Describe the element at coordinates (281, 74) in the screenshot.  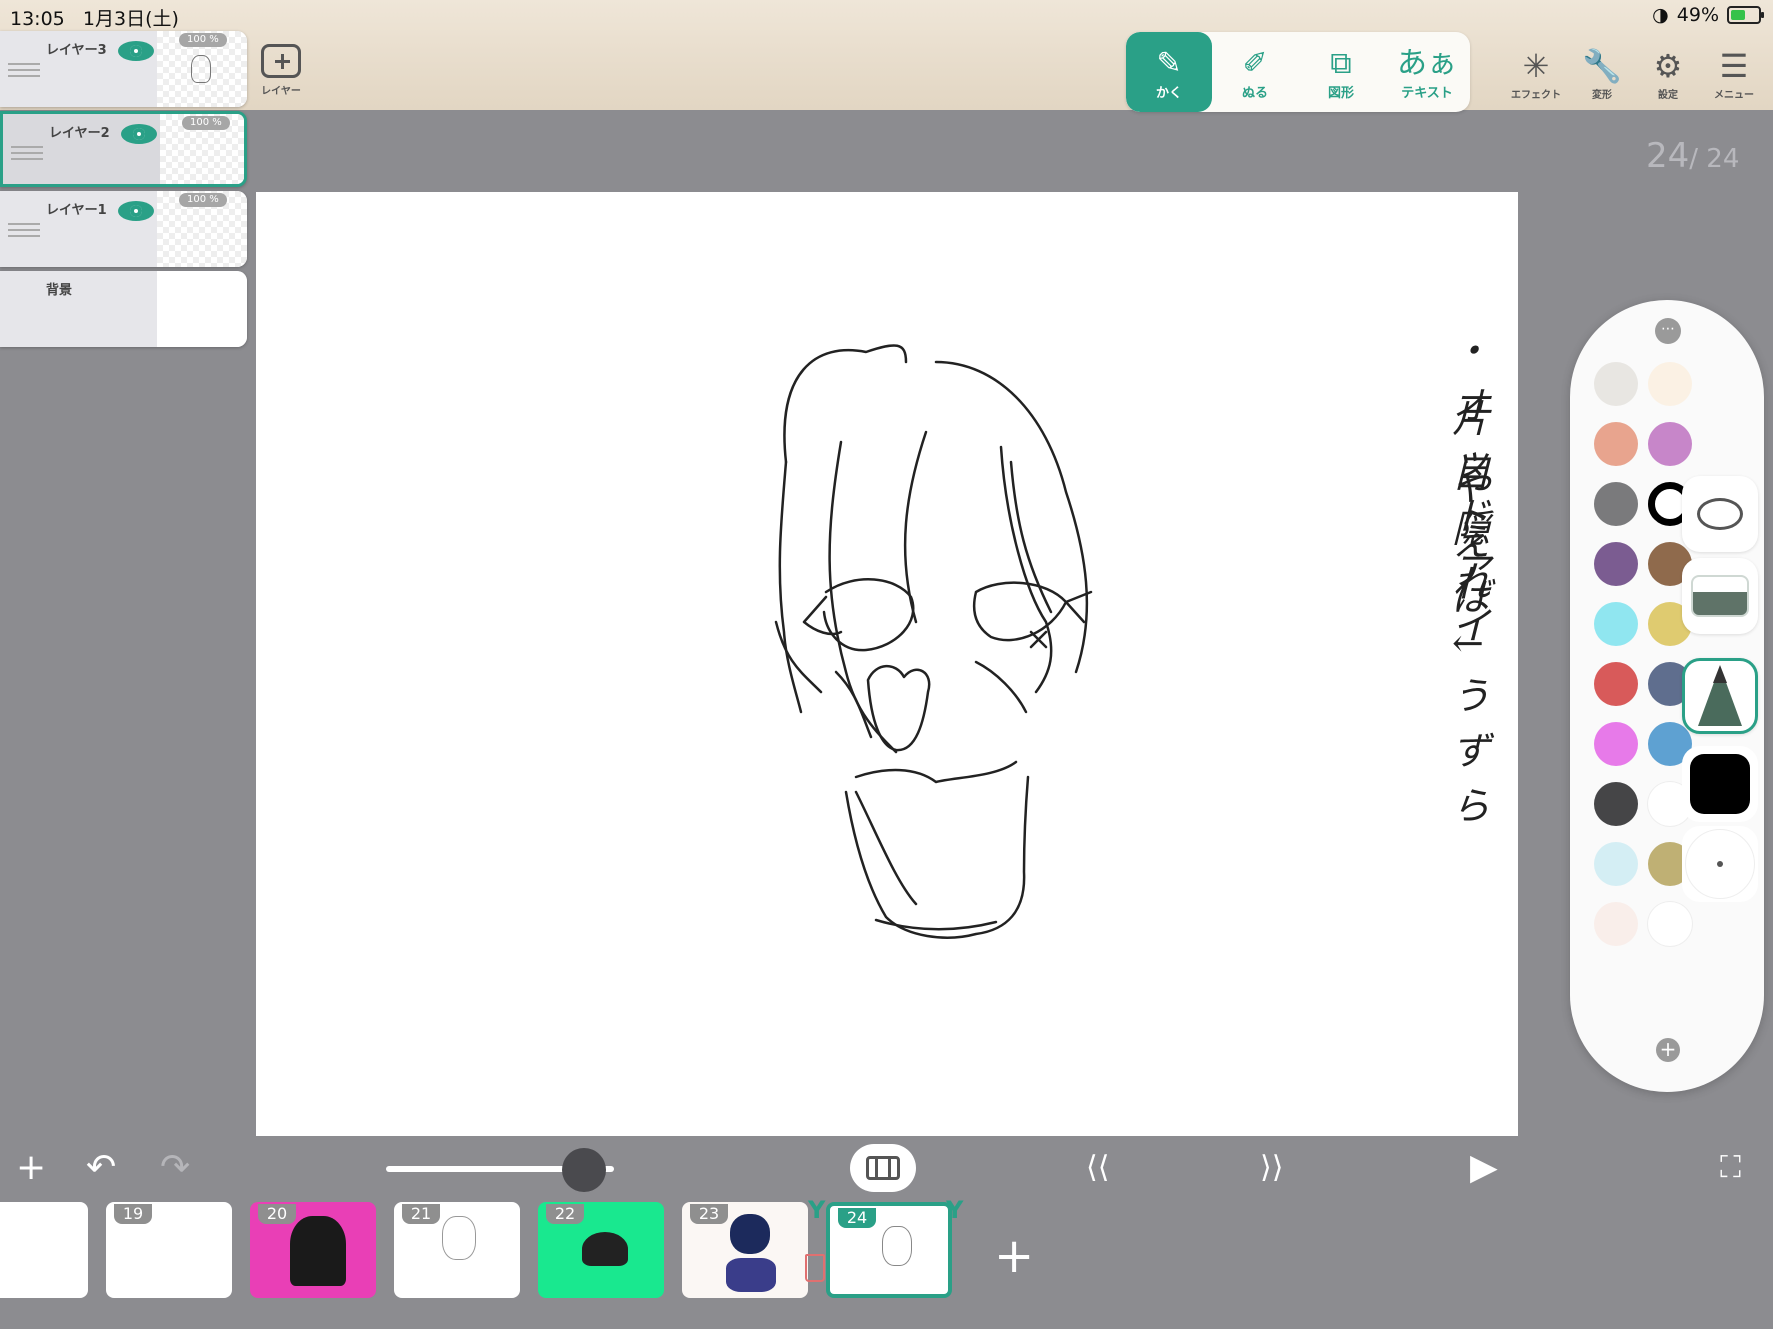
I see `add-layer-button: レイヤー` at that location.